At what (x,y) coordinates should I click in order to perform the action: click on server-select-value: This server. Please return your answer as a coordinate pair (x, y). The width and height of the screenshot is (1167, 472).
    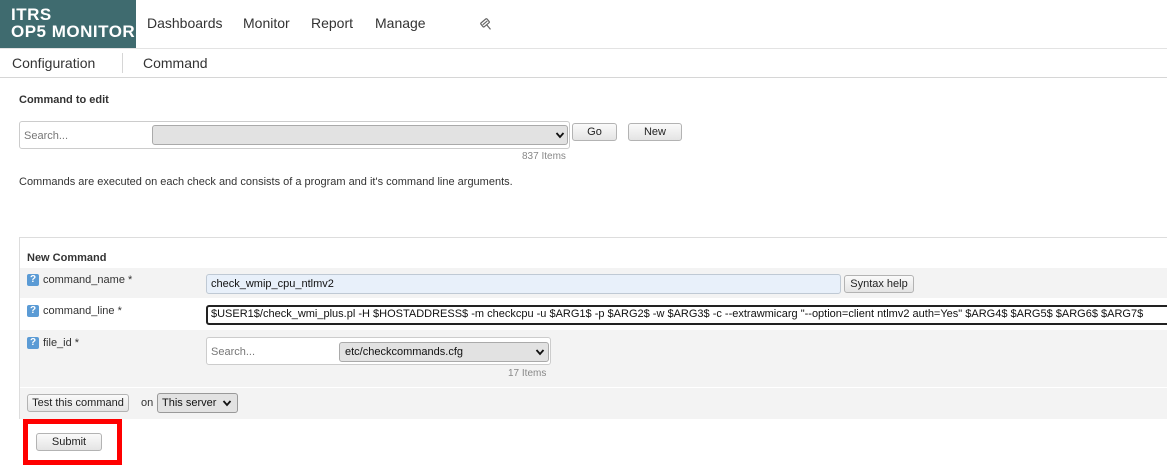
    Looking at the image, I should click on (189, 403).